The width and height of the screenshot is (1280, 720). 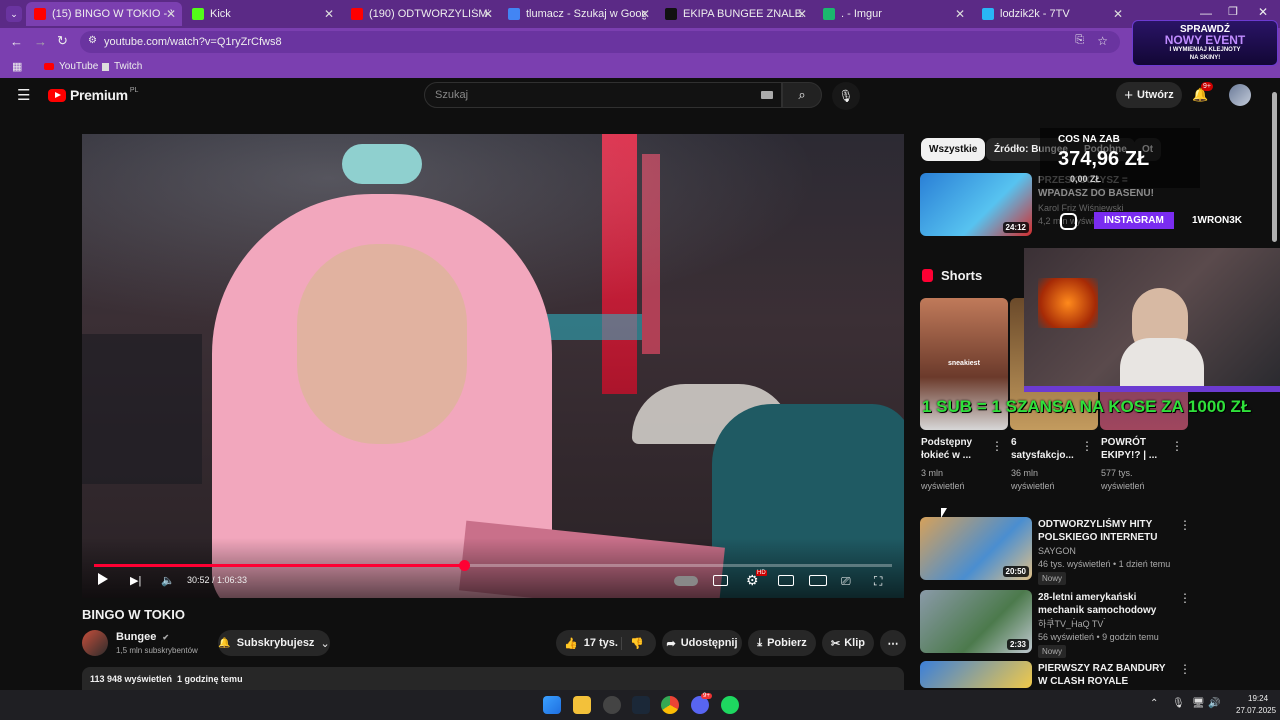 What do you see at coordinates (760, 642) in the screenshot?
I see `download-icon: ⤓` at bounding box center [760, 642].